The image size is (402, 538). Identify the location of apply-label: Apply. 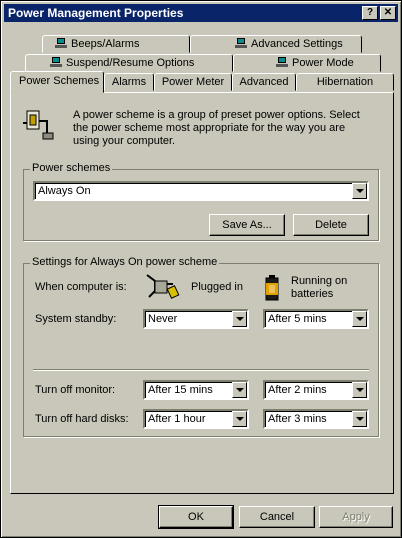
(356, 517).